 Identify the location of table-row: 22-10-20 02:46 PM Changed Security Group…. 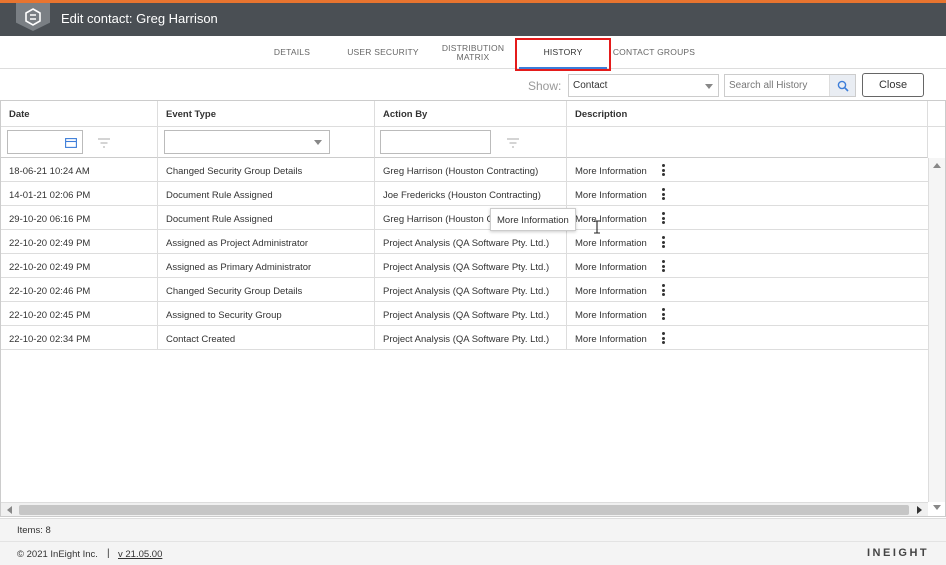
(464, 290).